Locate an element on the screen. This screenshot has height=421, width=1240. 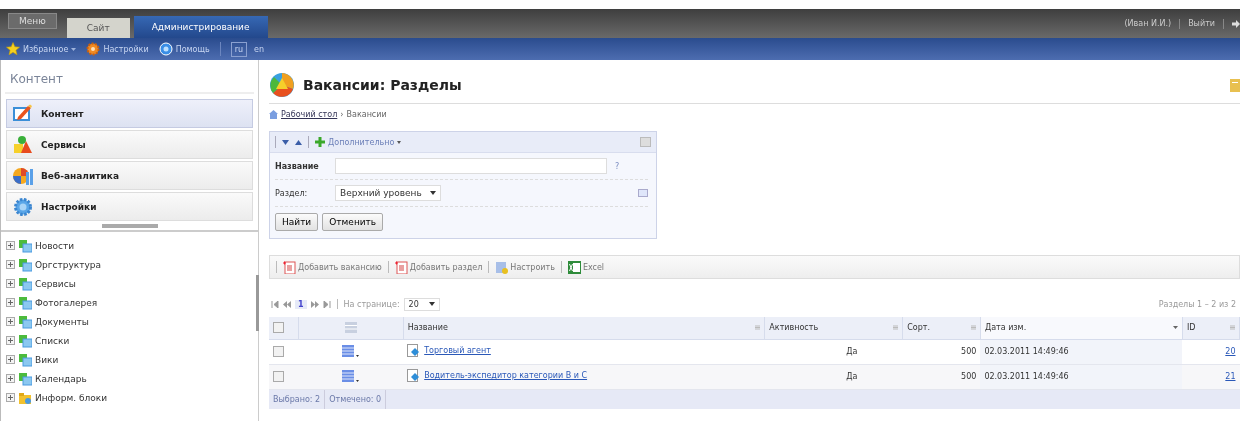
tab: Администрирование is located at coordinates (200, 27).